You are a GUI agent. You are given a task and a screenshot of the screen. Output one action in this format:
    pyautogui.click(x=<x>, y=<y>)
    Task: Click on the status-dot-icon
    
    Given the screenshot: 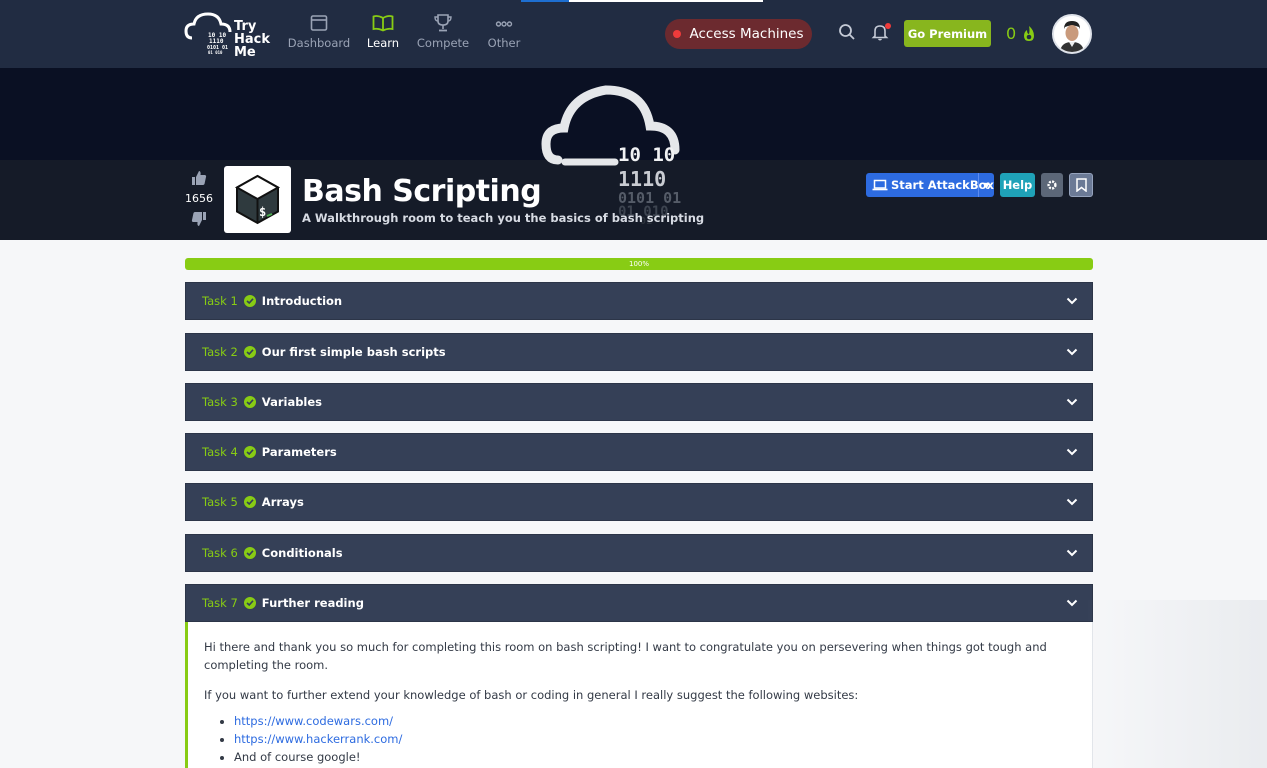 What is the action you would take?
    pyautogui.click(x=677, y=34)
    